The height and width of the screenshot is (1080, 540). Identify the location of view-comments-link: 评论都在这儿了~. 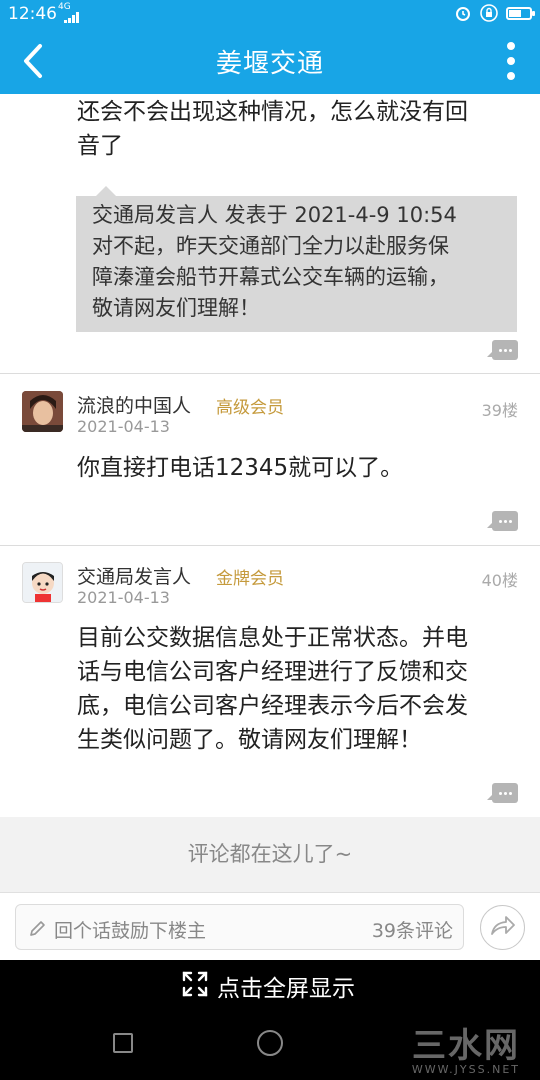
(270, 854).